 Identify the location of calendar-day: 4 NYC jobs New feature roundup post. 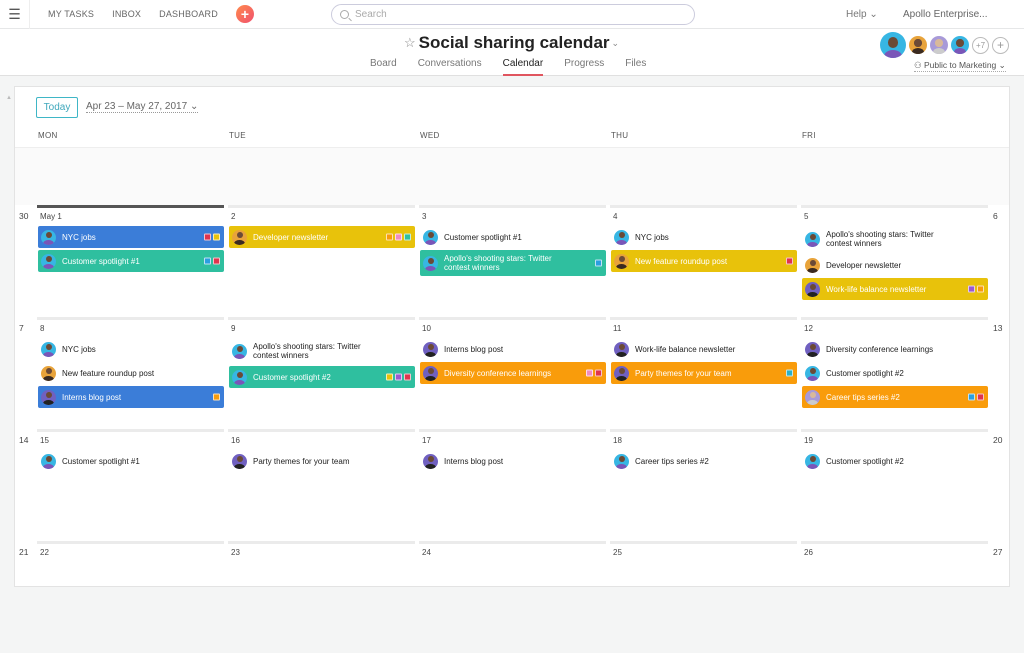
(703, 238).